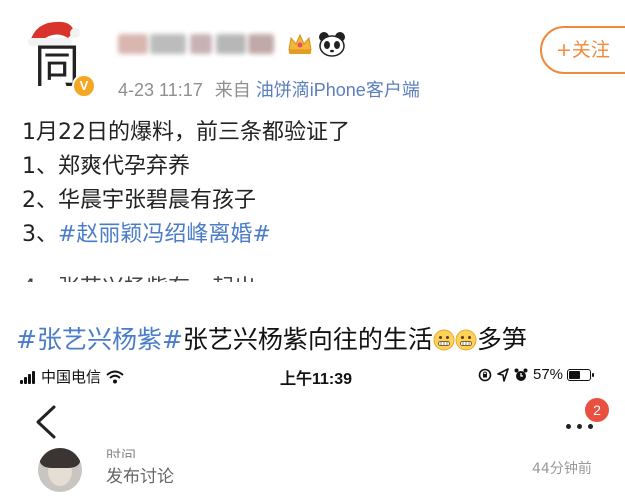  Describe the element at coordinates (121, 452) in the screenshot. I see `commenter-name: 时间` at that location.